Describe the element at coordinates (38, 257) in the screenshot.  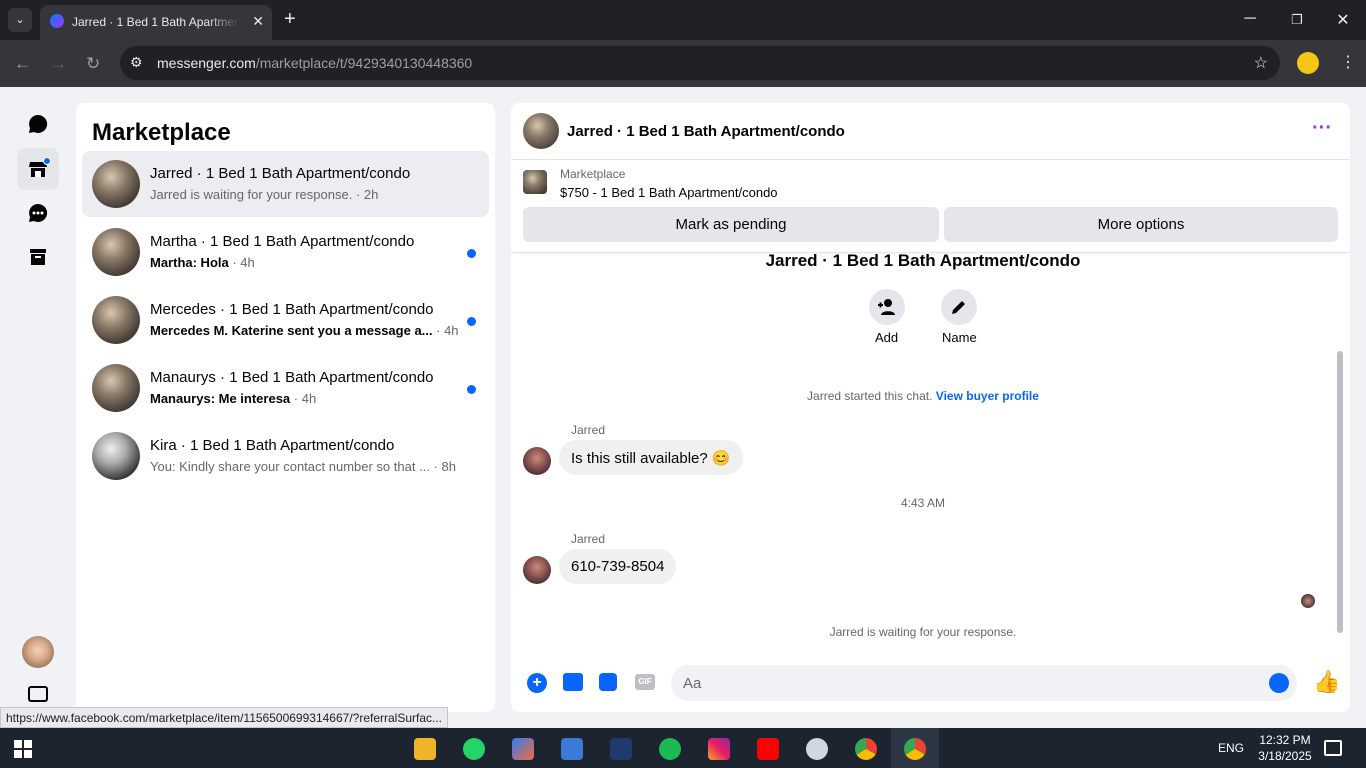
I see `archive-icon` at that location.